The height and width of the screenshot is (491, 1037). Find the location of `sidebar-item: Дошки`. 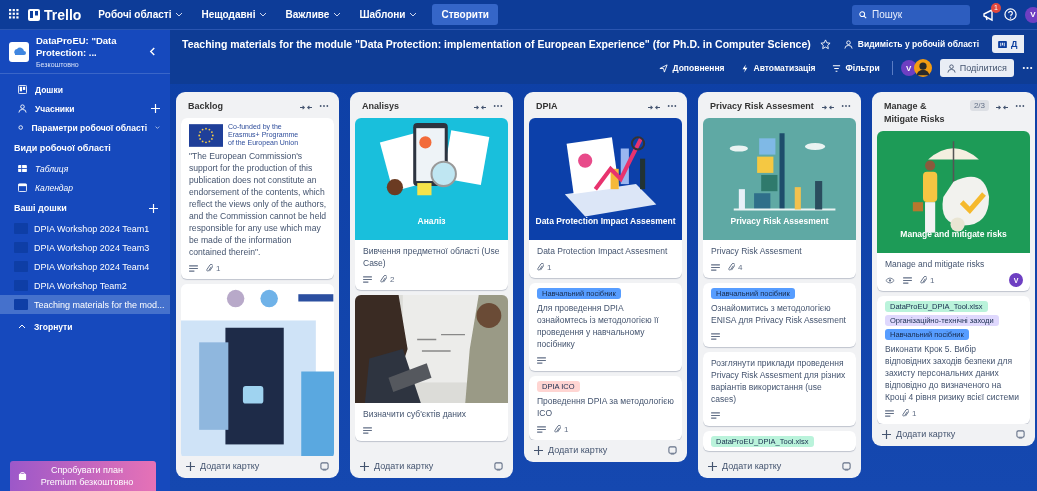

sidebar-item: Дошки is located at coordinates (49, 89).